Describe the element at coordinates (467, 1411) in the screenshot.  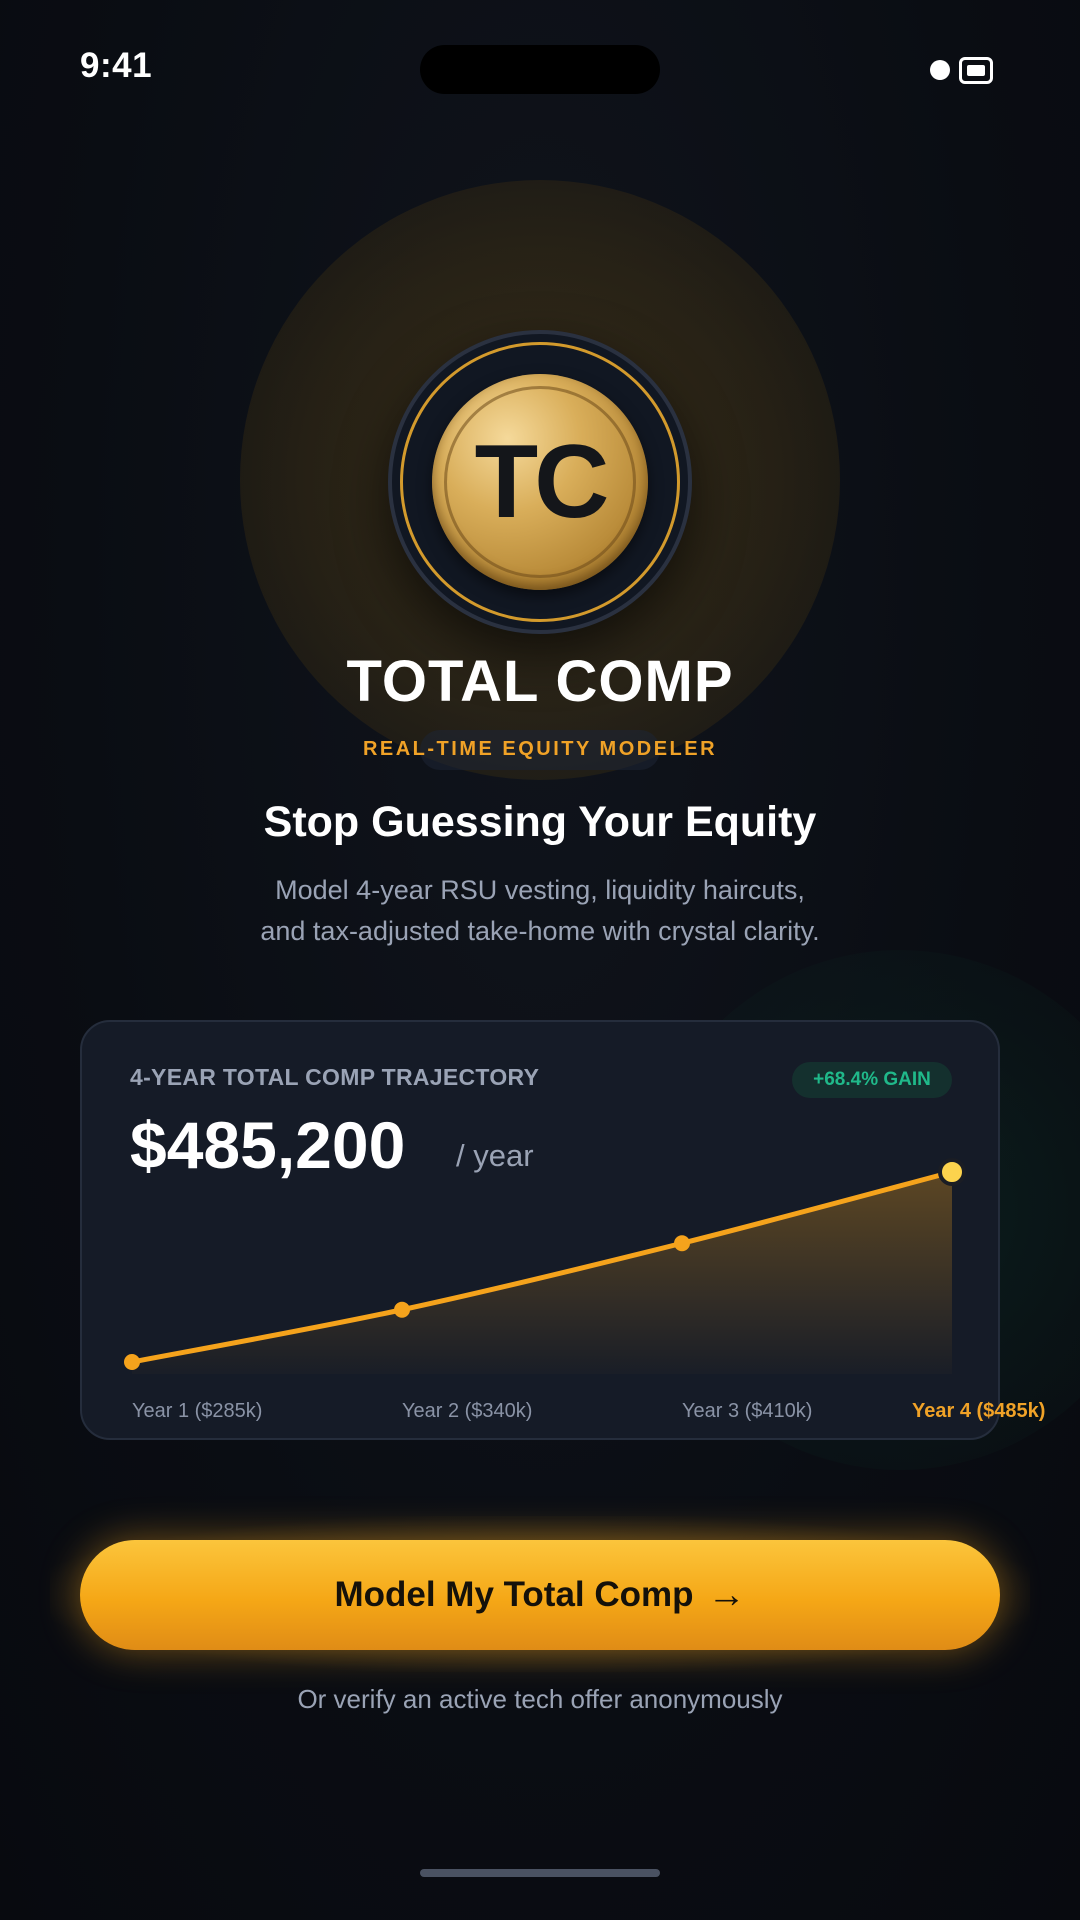
I see `x-label-year-2: Year 2 ($340k)` at that location.